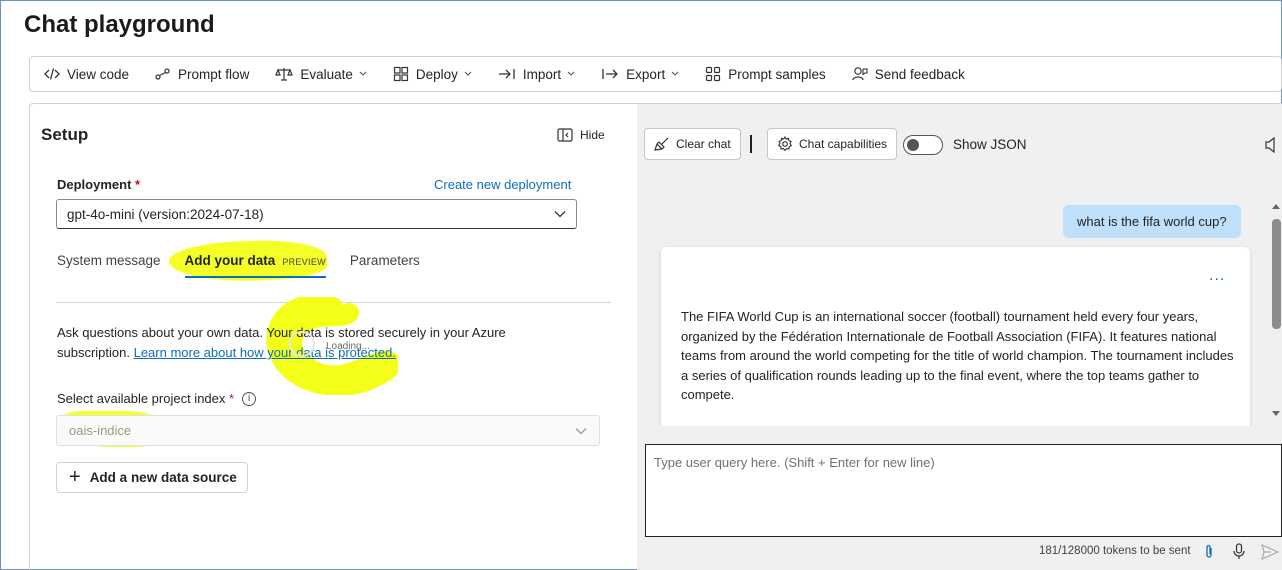 This screenshot has width=1282, height=570. I want to click on microphone-icon, so click(1239, 551).